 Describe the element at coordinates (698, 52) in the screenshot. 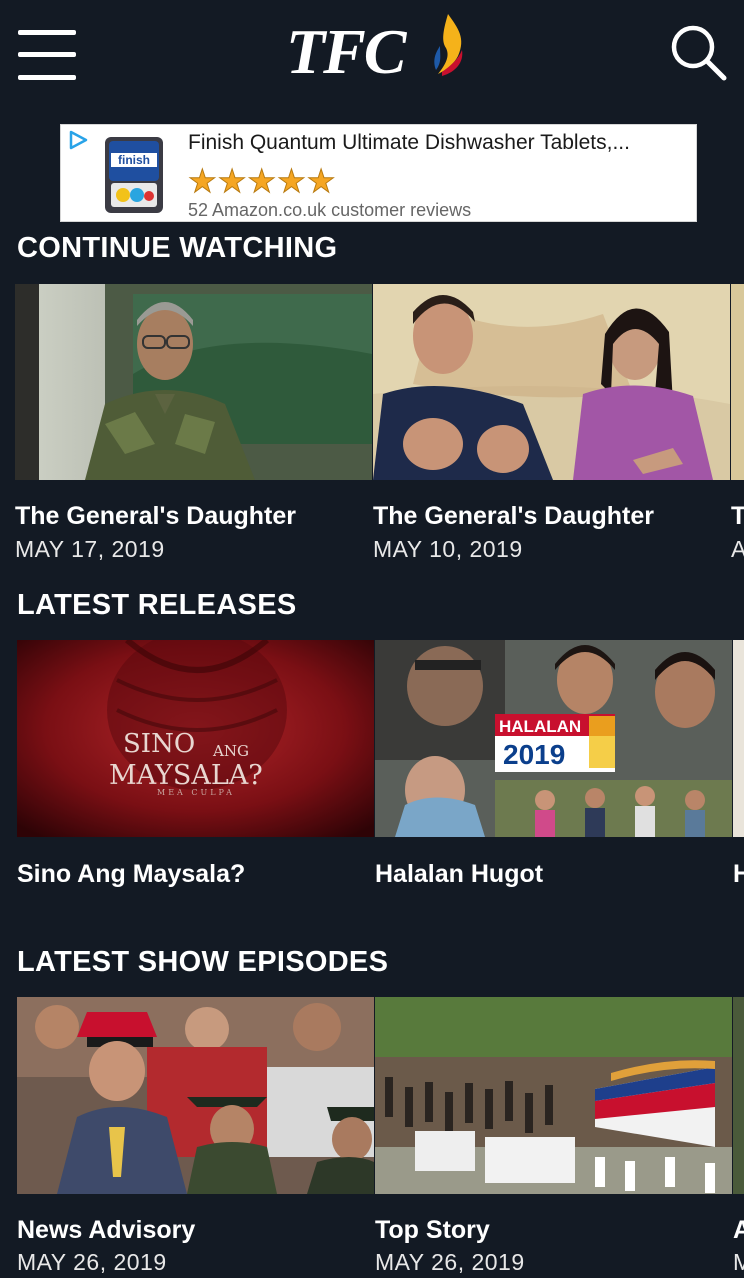

I see `search-icon` at that location.